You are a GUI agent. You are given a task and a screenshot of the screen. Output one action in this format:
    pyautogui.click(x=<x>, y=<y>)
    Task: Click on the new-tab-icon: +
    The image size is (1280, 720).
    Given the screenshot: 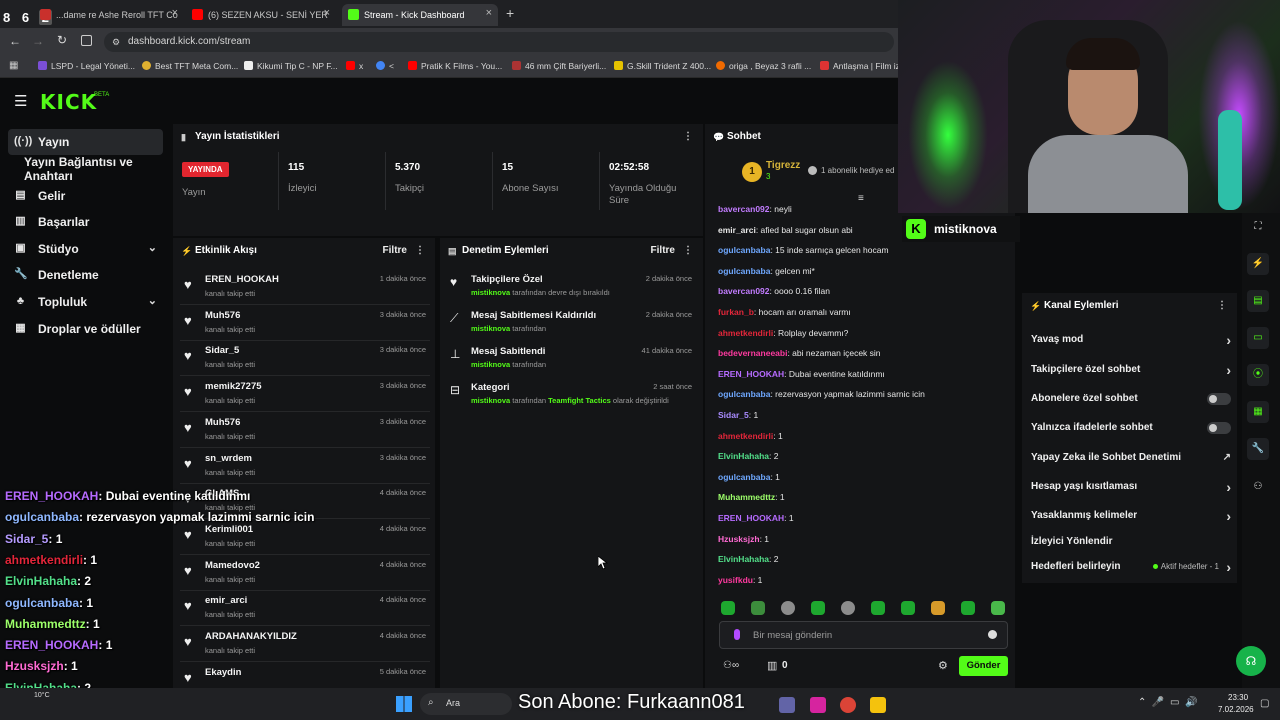 What is the action you would take?
    pyautogui.click(x=510, y=13)
    